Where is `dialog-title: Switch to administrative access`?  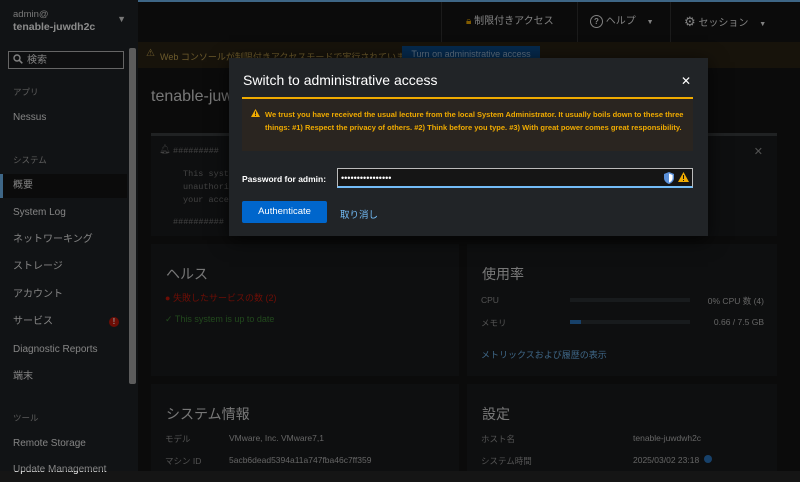
dialog-title: Switch to administrative access is located at coordinates (340, 80).